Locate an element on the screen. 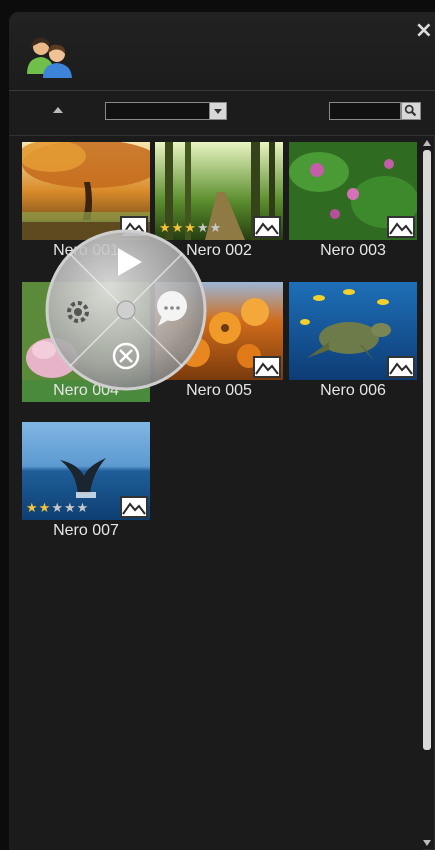 The height and width of the screenshot is (850, 435). search-input is located at coordinates (365, 111).